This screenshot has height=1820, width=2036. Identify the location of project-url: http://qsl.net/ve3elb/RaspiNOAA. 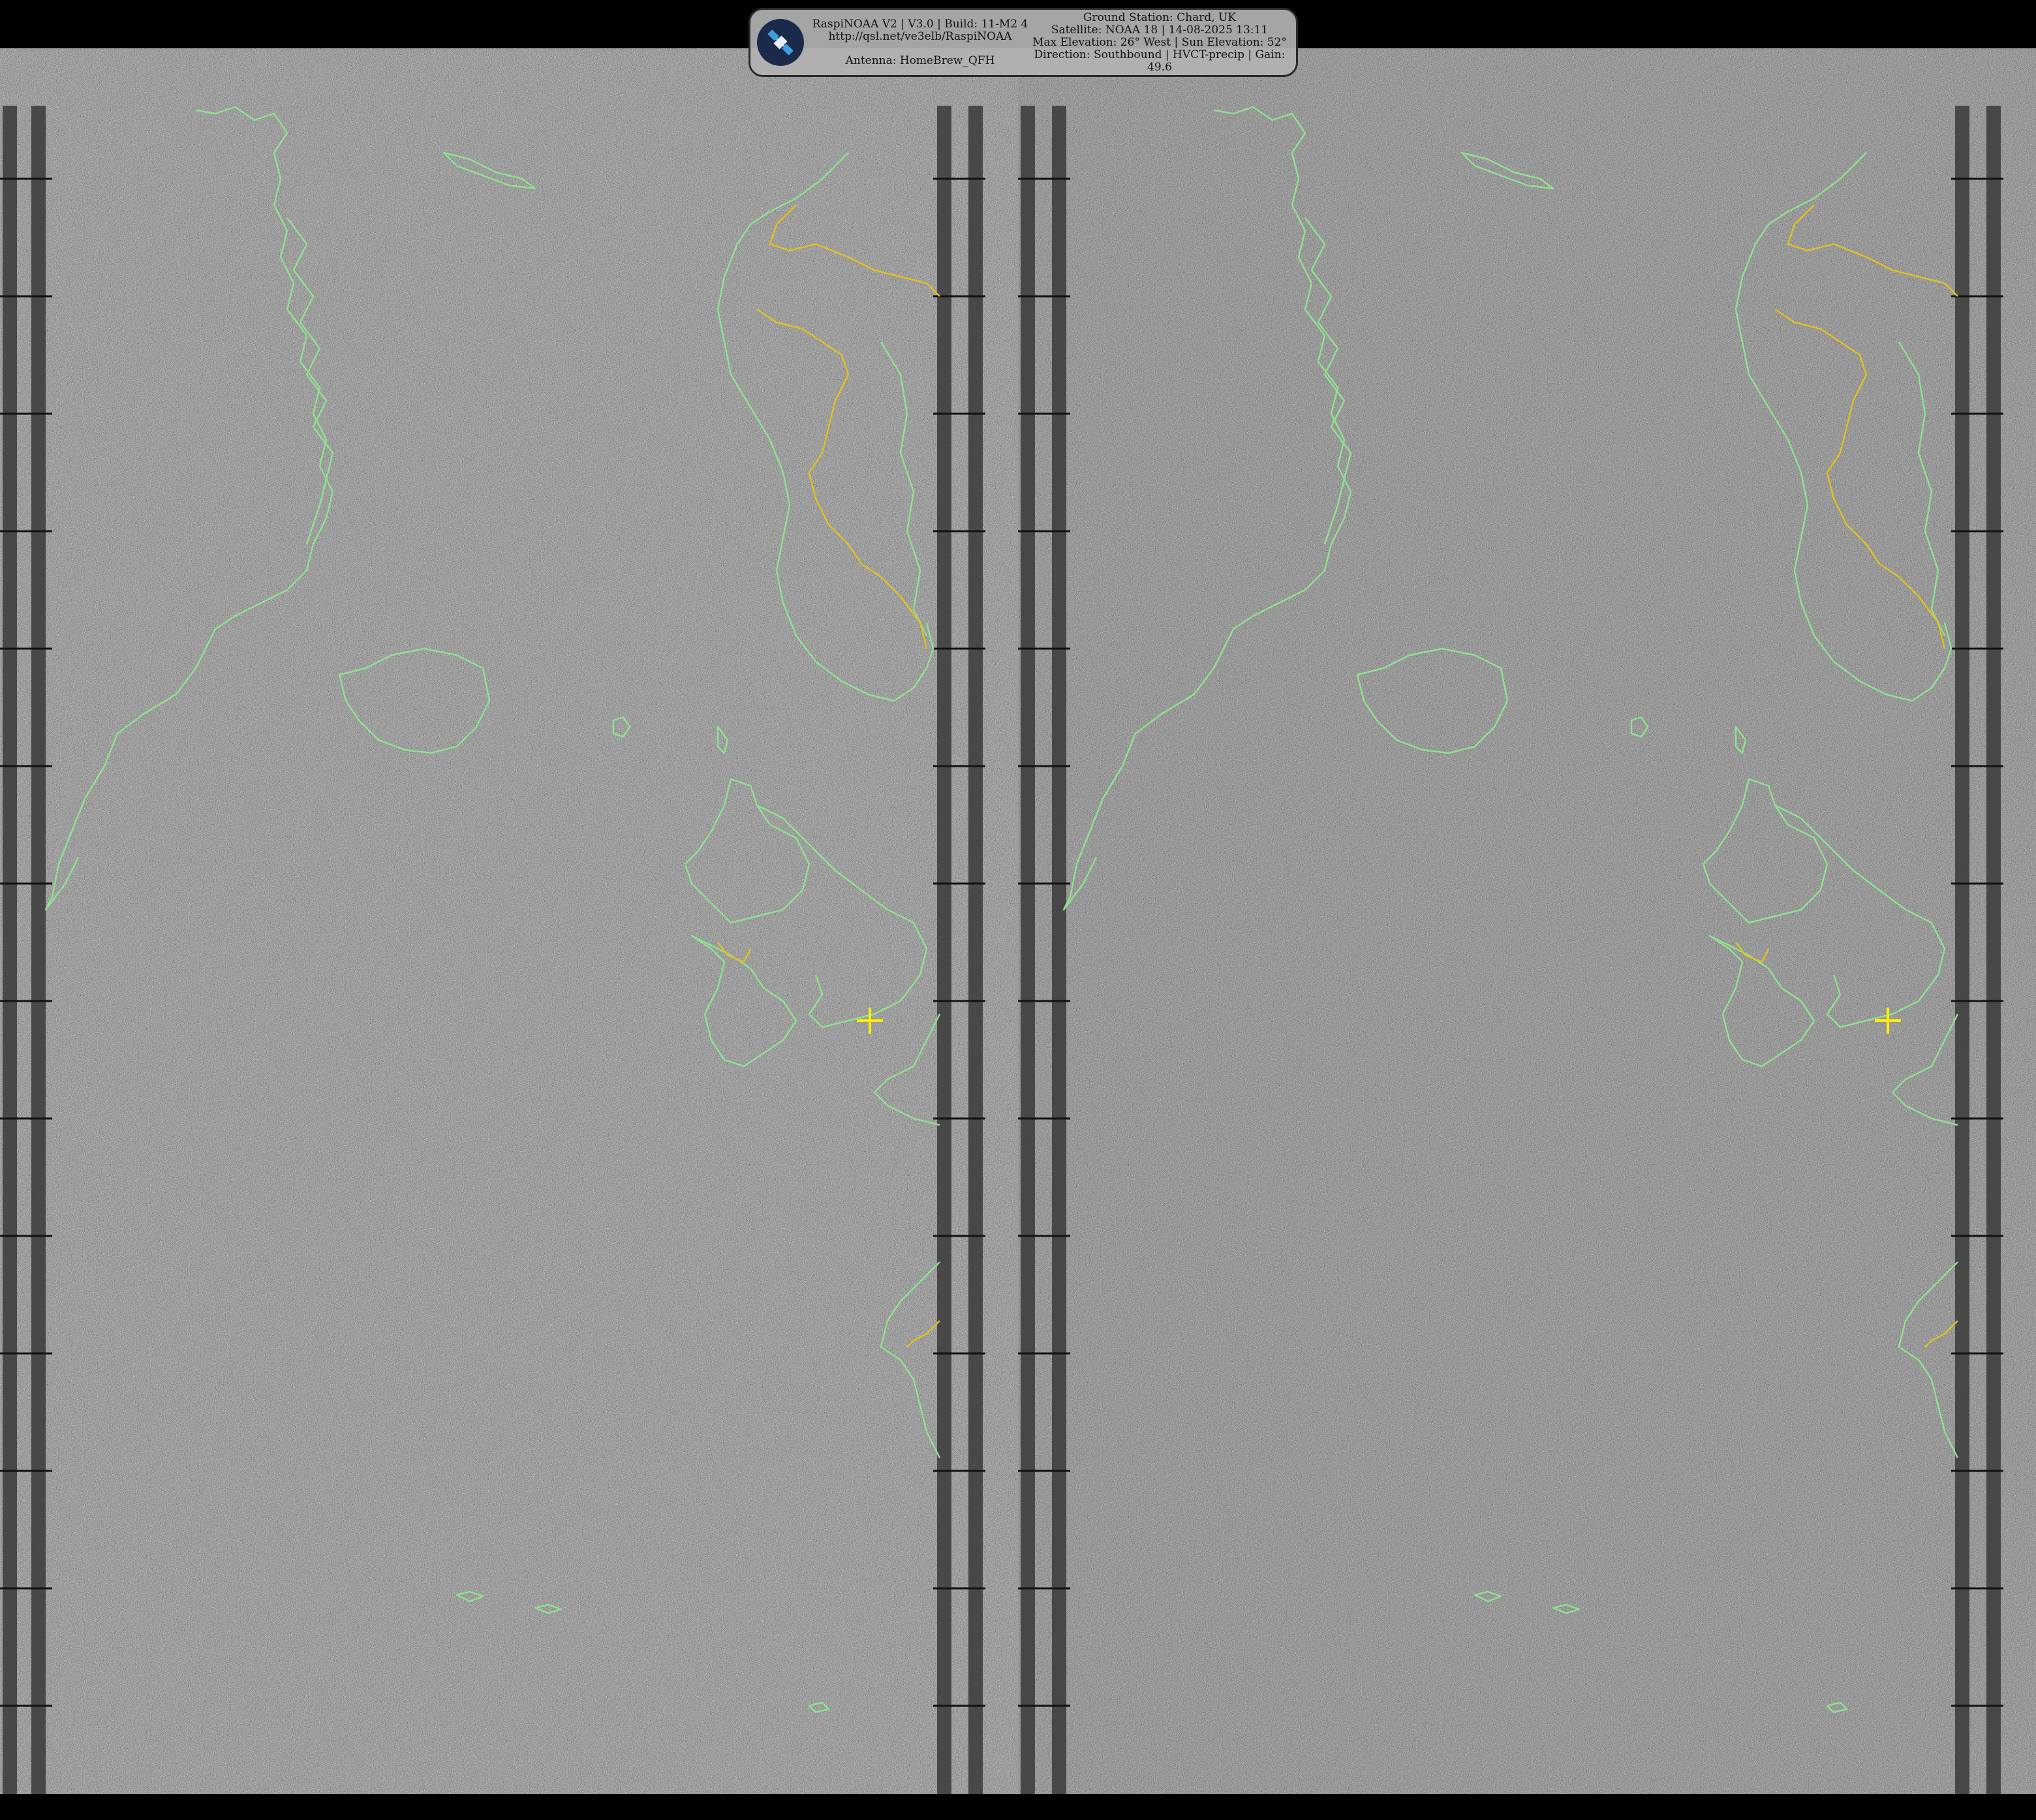
(920, 36).